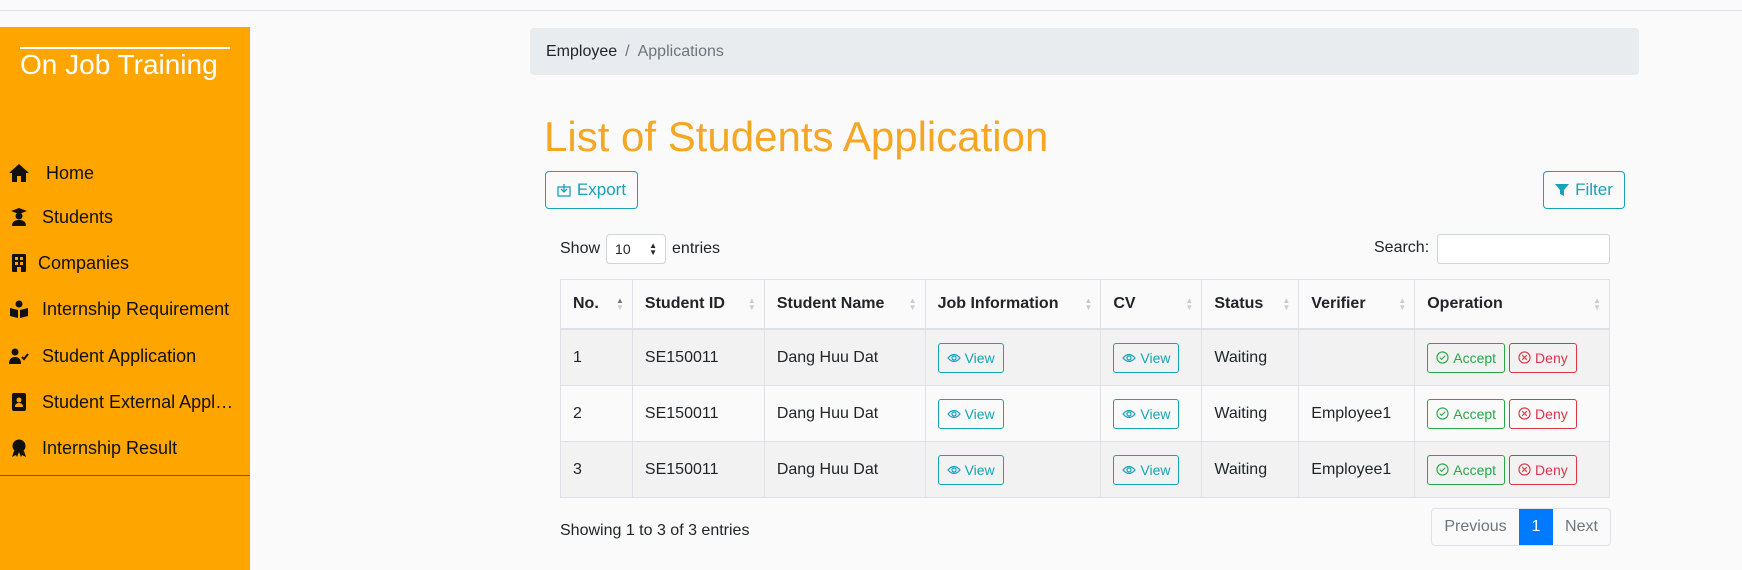 This screenshot has width=1742, height=570. I want to click on sidebar-item-label: Internship Requirement, so click(136, 308).